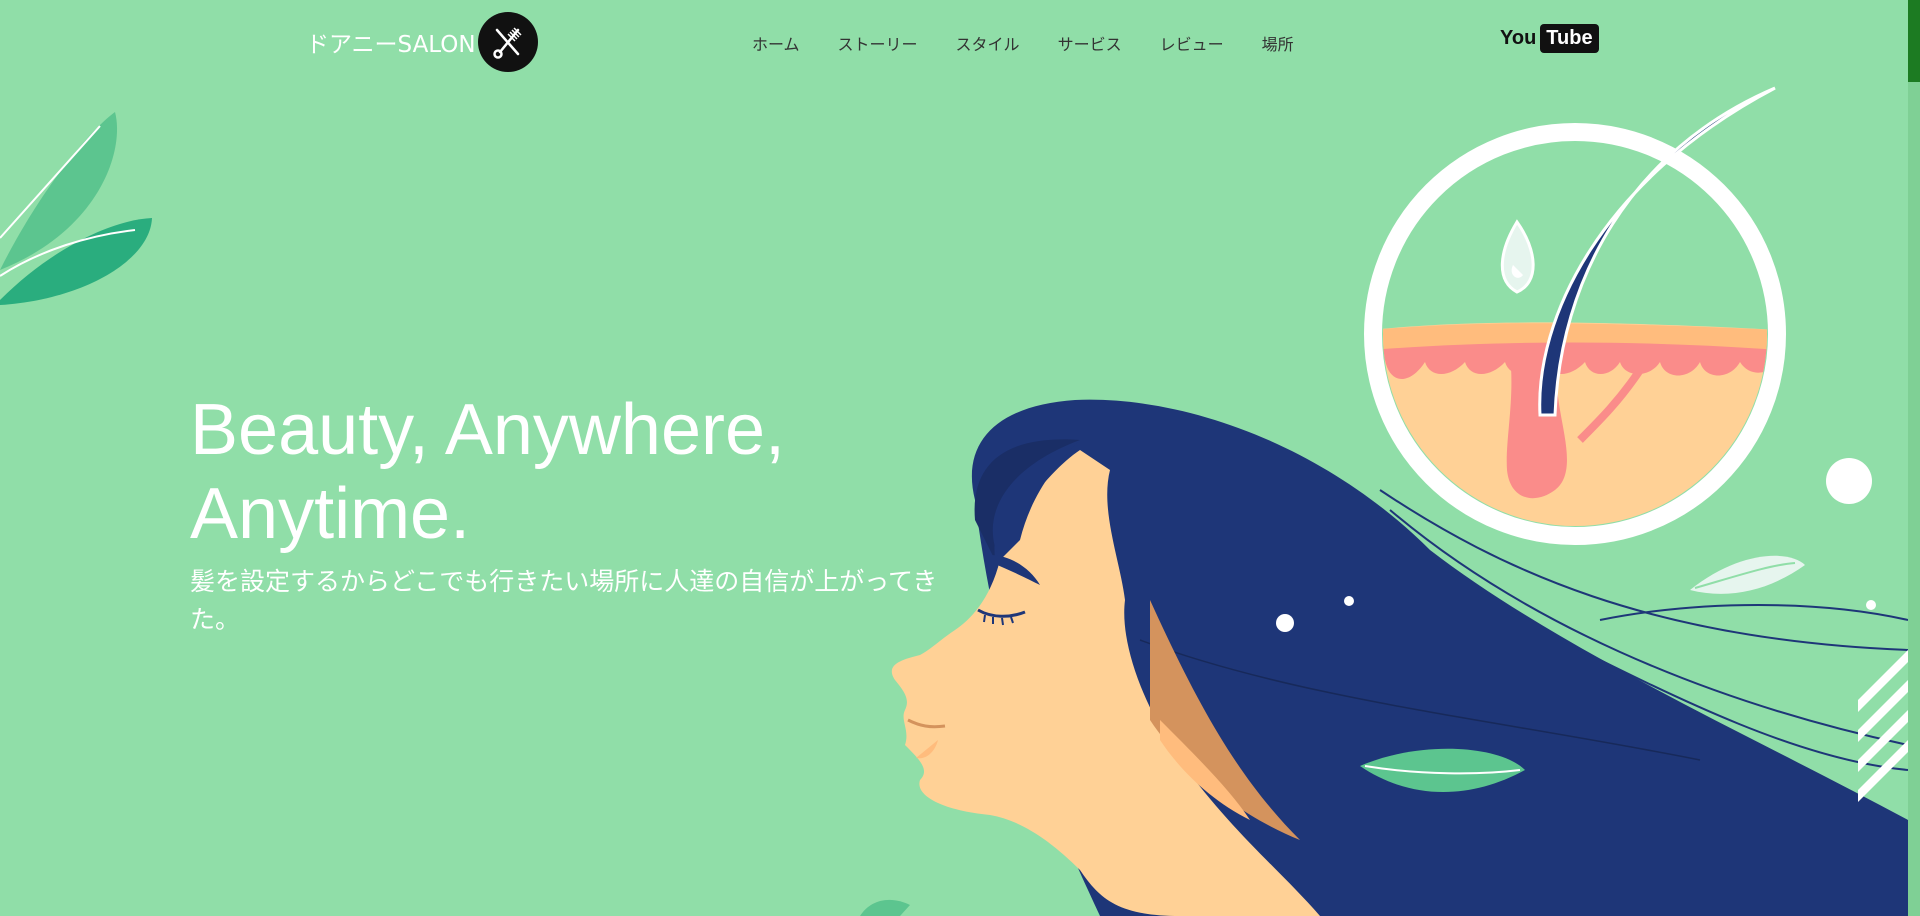  Describe the element at coordinates (1518, 38) in the screenshot. I see `youtube-logo-you: You` at that location.